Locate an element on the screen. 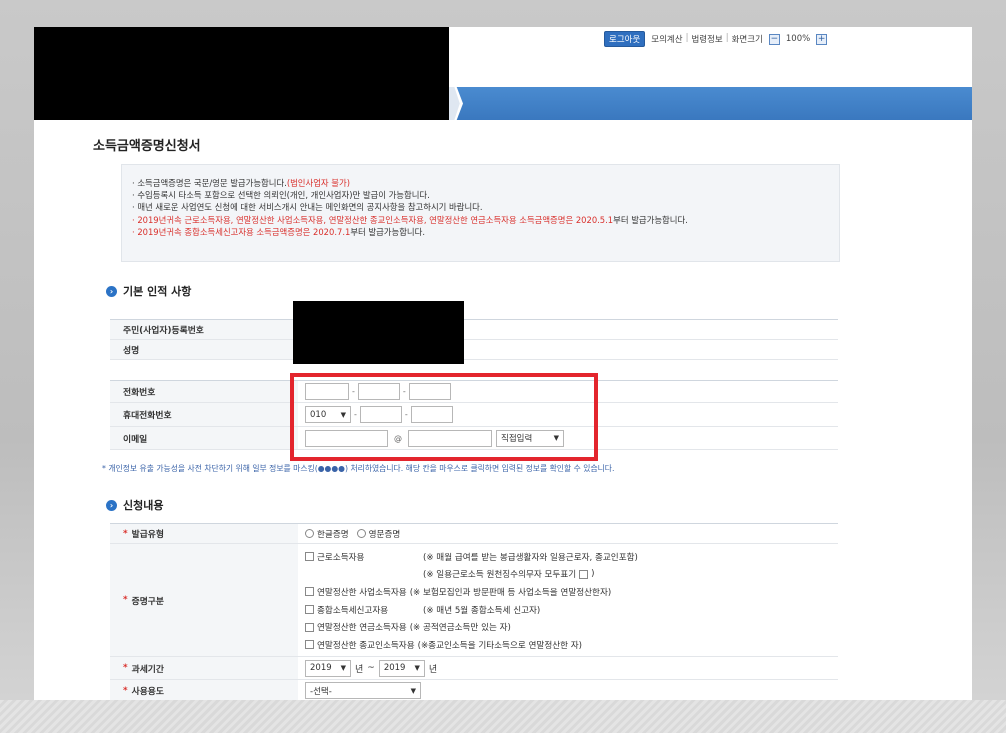 This screenshot has width=1006, height=733. to-year-select: 2019 ▼ is located at coordinates (401, 668).